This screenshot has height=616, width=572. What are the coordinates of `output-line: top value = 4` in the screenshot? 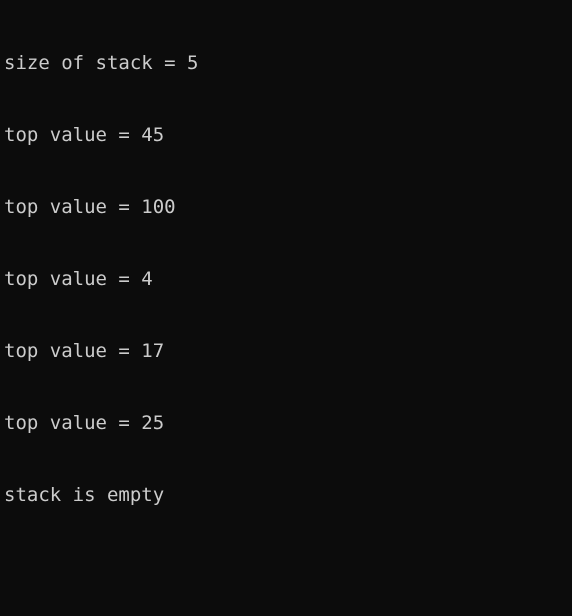 It's located at (78, 279).